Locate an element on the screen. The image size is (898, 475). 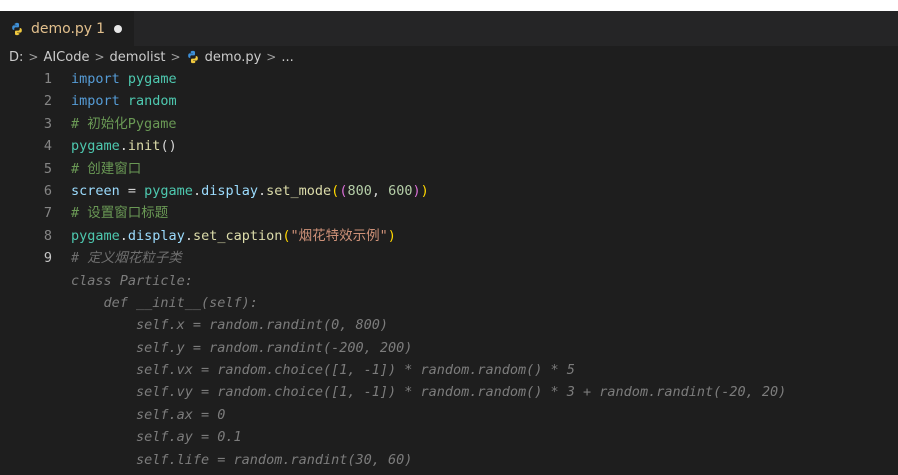
line-code: # 定义烟花粒子类 is located at coordinates (117, 258).